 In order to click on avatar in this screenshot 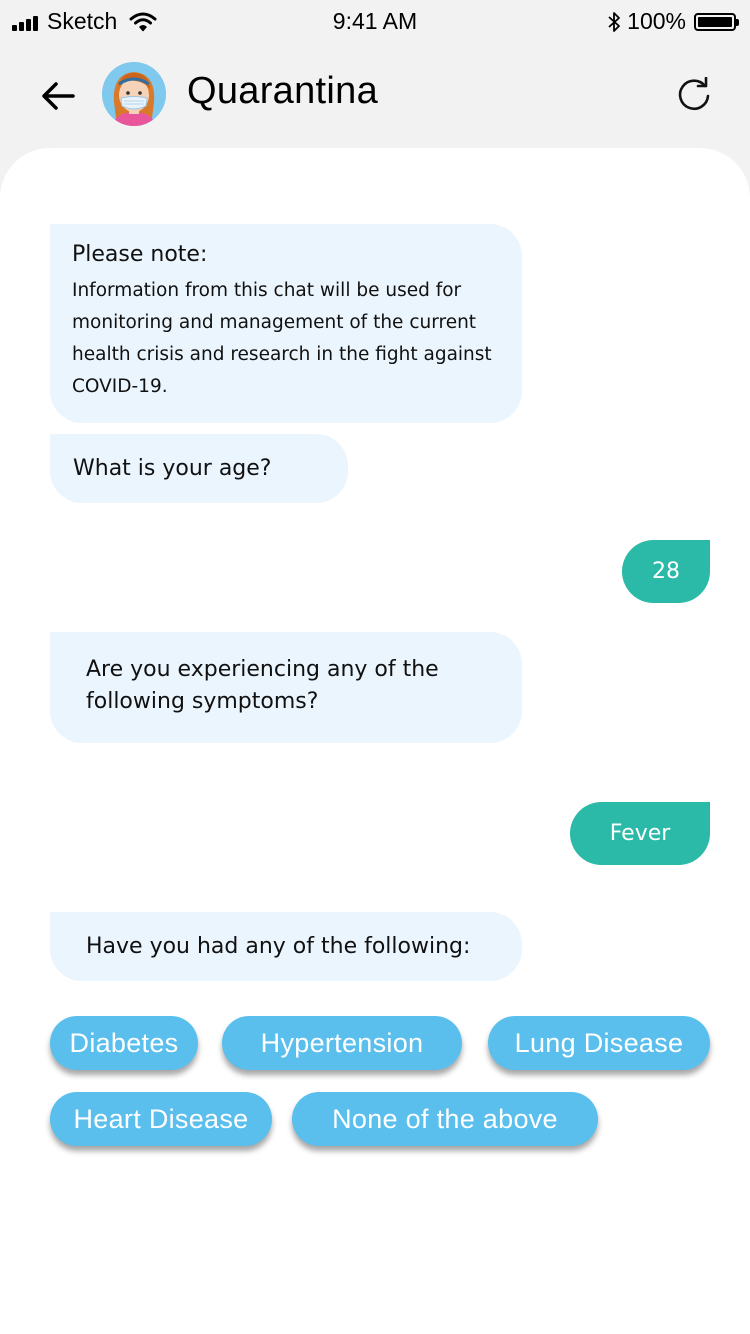, I will do `click(134, 94)`.